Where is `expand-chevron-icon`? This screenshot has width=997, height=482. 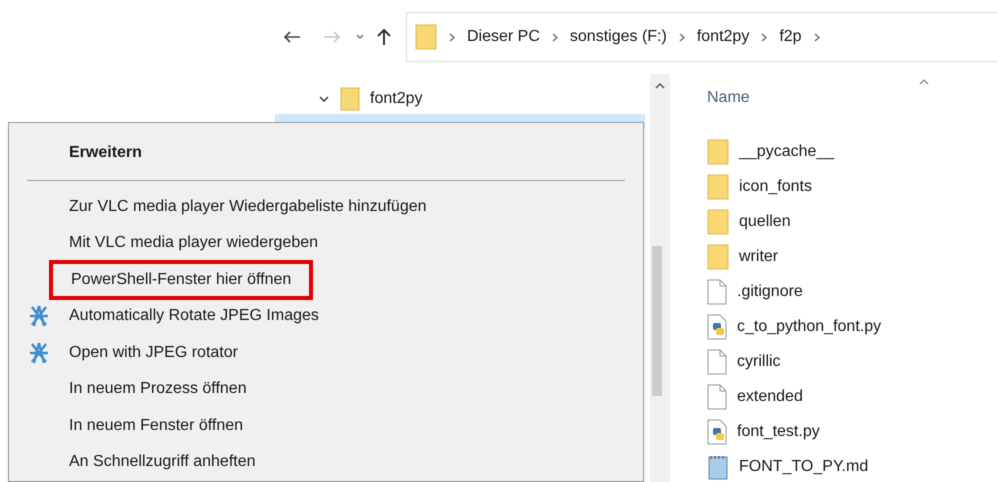
expand-chevron-icon is located at coordinates (324, 99).